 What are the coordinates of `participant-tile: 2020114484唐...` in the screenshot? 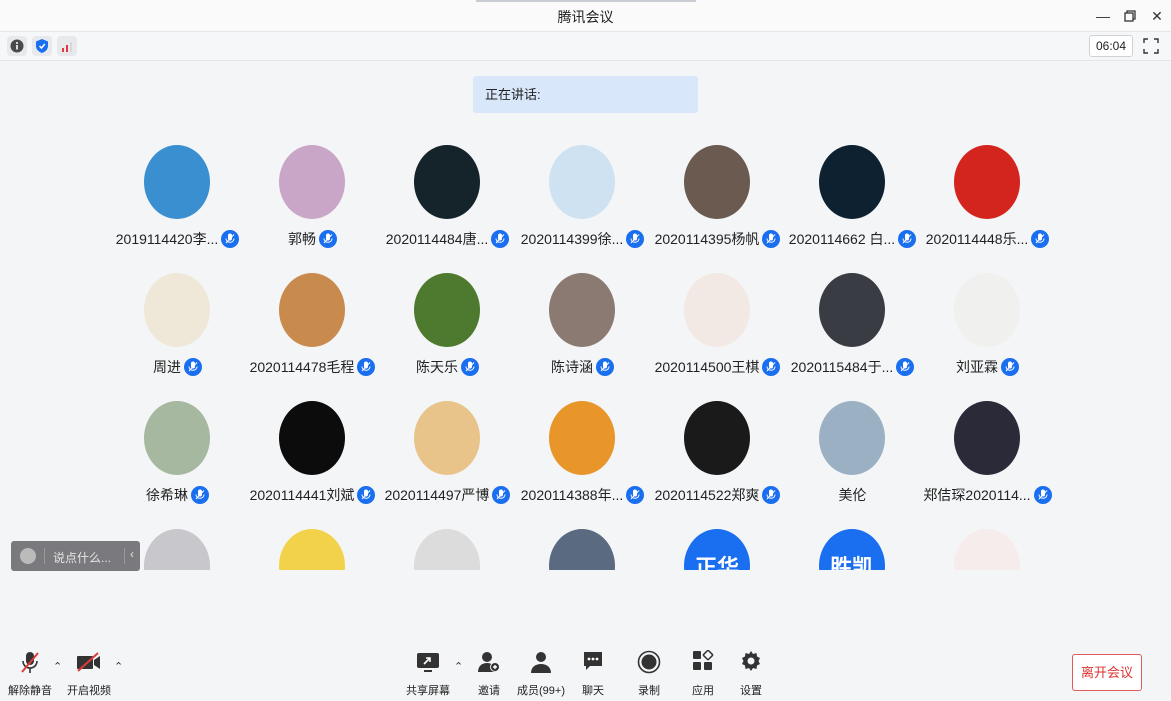 It's located at (447, 200).